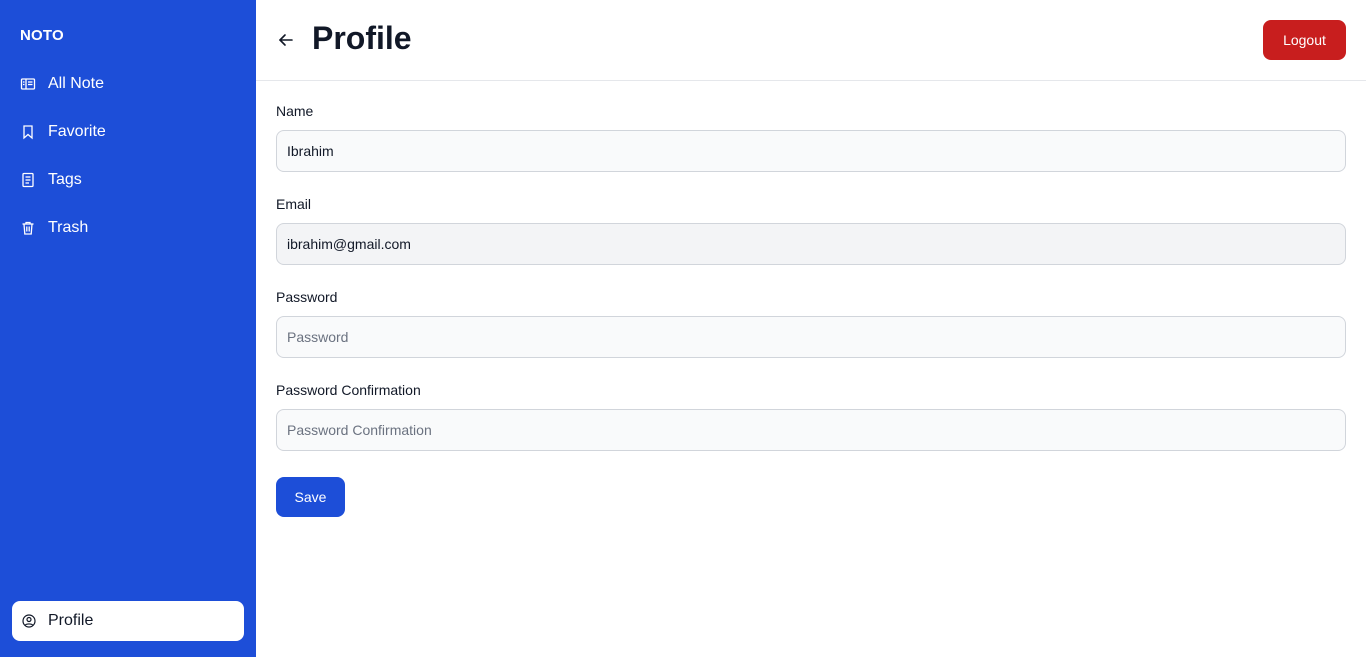 The image size is (1366, 657). I want to click on password-input, so click(811, 337).